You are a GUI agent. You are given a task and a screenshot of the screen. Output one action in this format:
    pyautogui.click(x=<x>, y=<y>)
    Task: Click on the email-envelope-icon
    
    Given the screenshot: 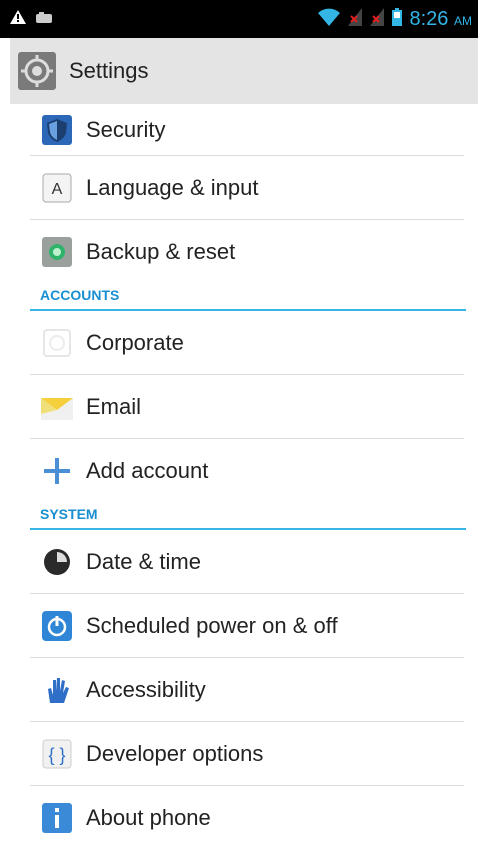 What is the action you would take?
    pyautogui.click(x=57, y=407)
    